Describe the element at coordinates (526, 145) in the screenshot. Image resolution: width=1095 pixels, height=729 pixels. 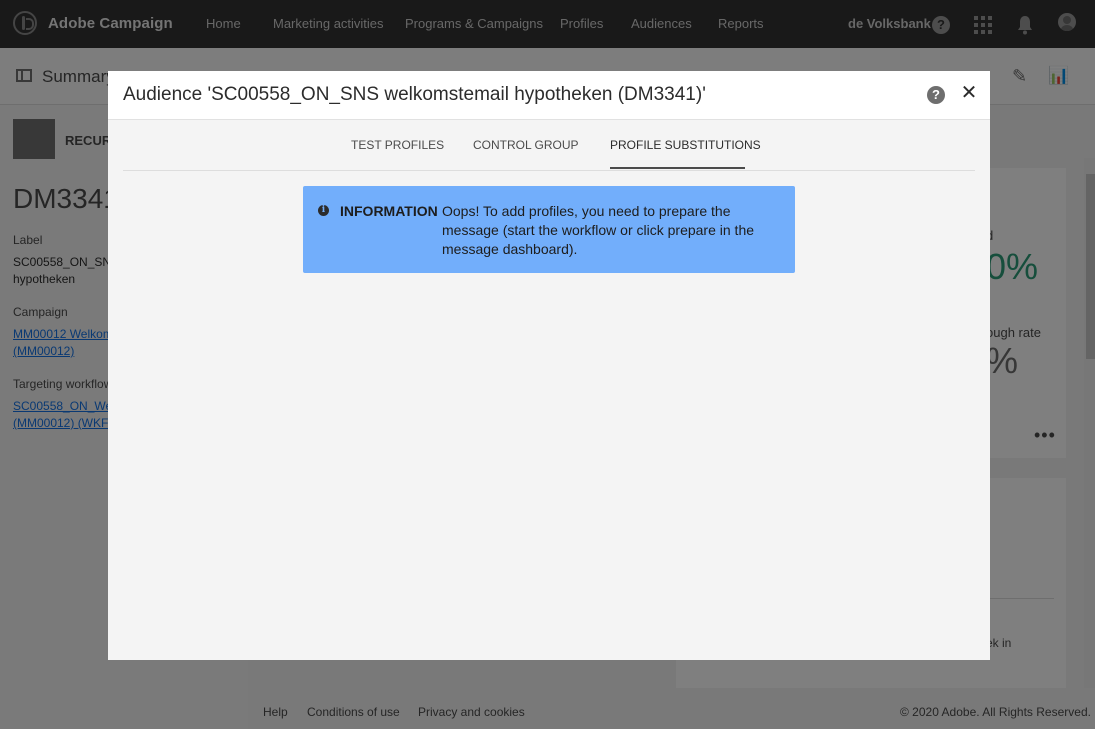
I see `tab-control-group: CONTROL GROUP` at that location.